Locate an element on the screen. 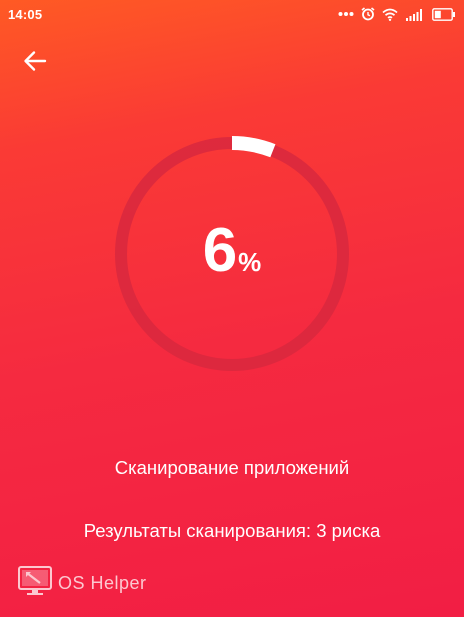 This screenshot has height=617, width=464. more-dots-icon is located at coordinates (346, 14).